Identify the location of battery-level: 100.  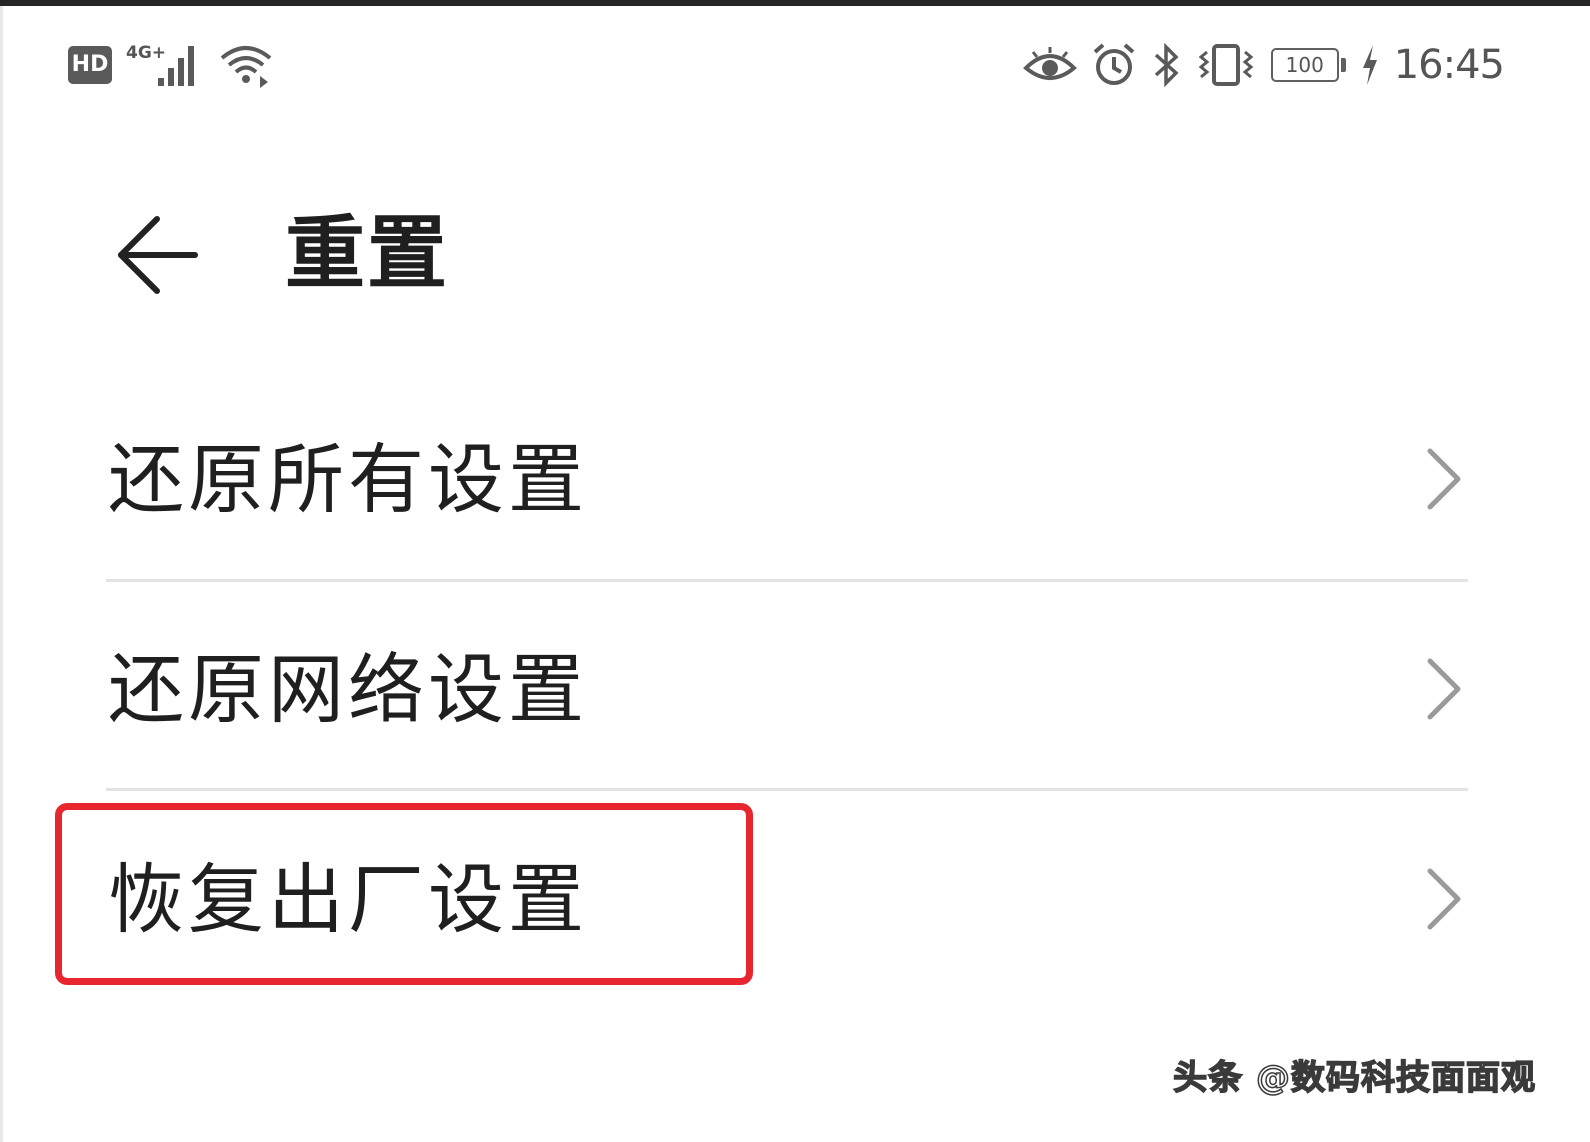
(1304, 65).